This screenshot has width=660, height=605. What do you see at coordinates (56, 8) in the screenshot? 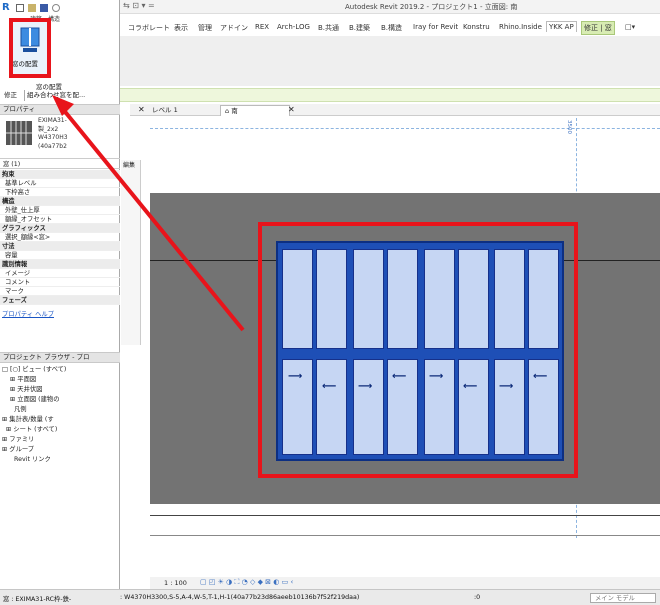
I see `sync-icon` at bounding box center [56, 8].